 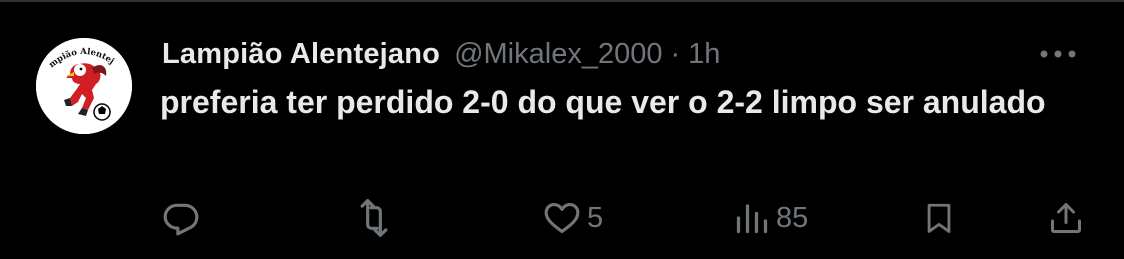 I want to click on more-icon, so click(x=1058, y=54).